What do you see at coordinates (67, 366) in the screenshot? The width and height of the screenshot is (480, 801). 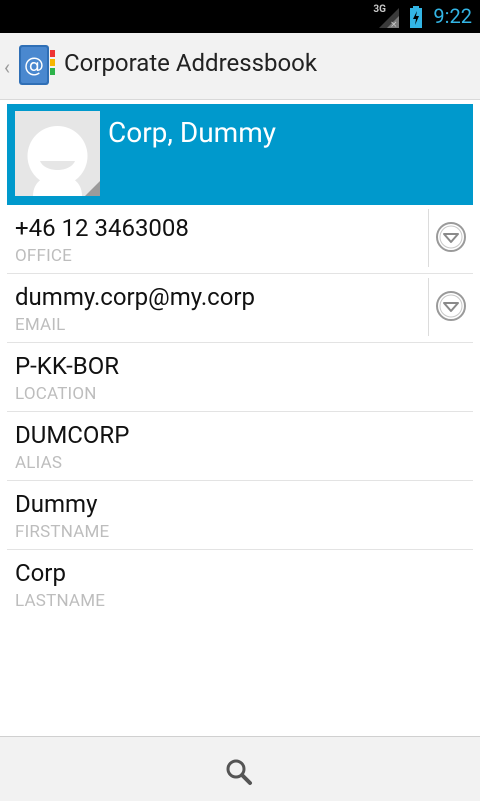 I see `location-value: P-KK-BOR` at bounding box center [67, 366].